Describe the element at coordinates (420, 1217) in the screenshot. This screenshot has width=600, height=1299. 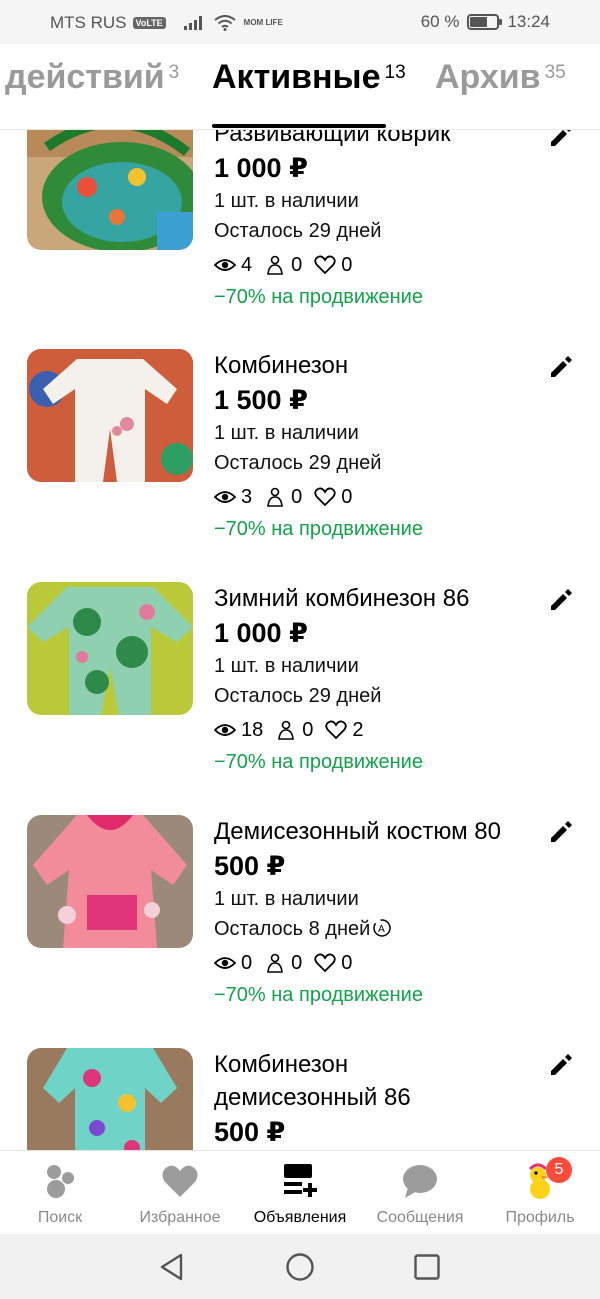
I see `nav-label: Сообщения` at that location.